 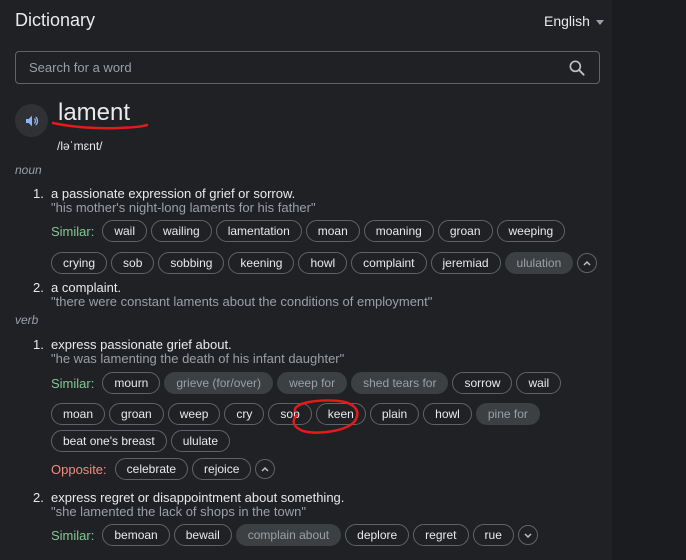 What do you see at coordinates (202, 535) in the screenshot?
I see `synonym-chip: bewail` at bounding box center [202, 535].